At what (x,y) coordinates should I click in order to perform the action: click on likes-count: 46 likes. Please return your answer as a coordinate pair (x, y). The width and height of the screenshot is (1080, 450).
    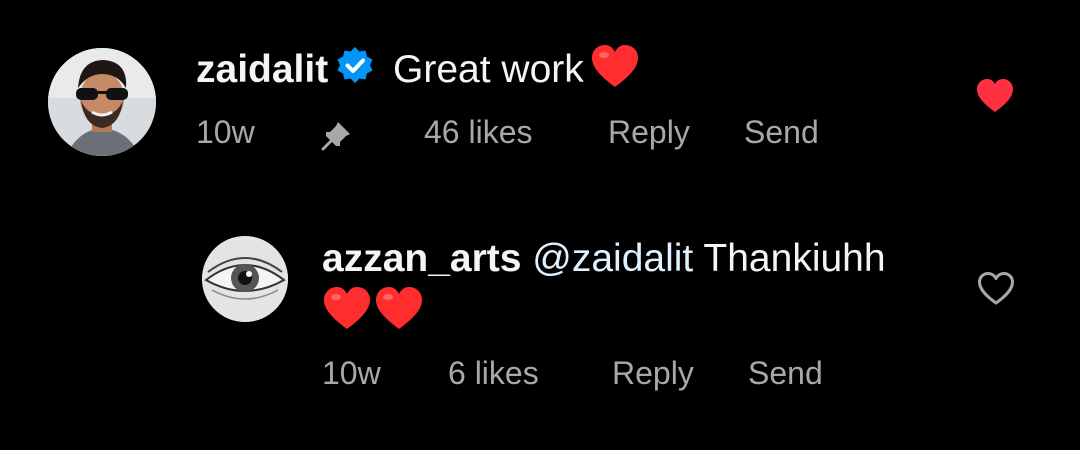
    Looking at the image, I should click on (478, 132).